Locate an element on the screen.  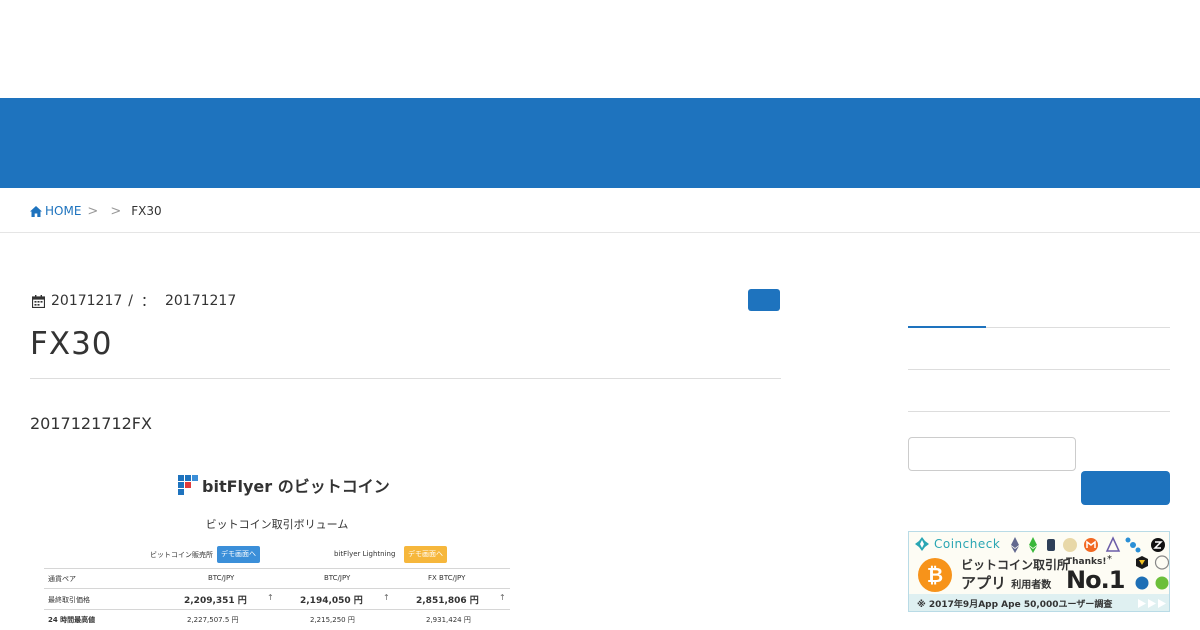
image-row-label: 最終取引価格 is located at coordinates (69, 600).